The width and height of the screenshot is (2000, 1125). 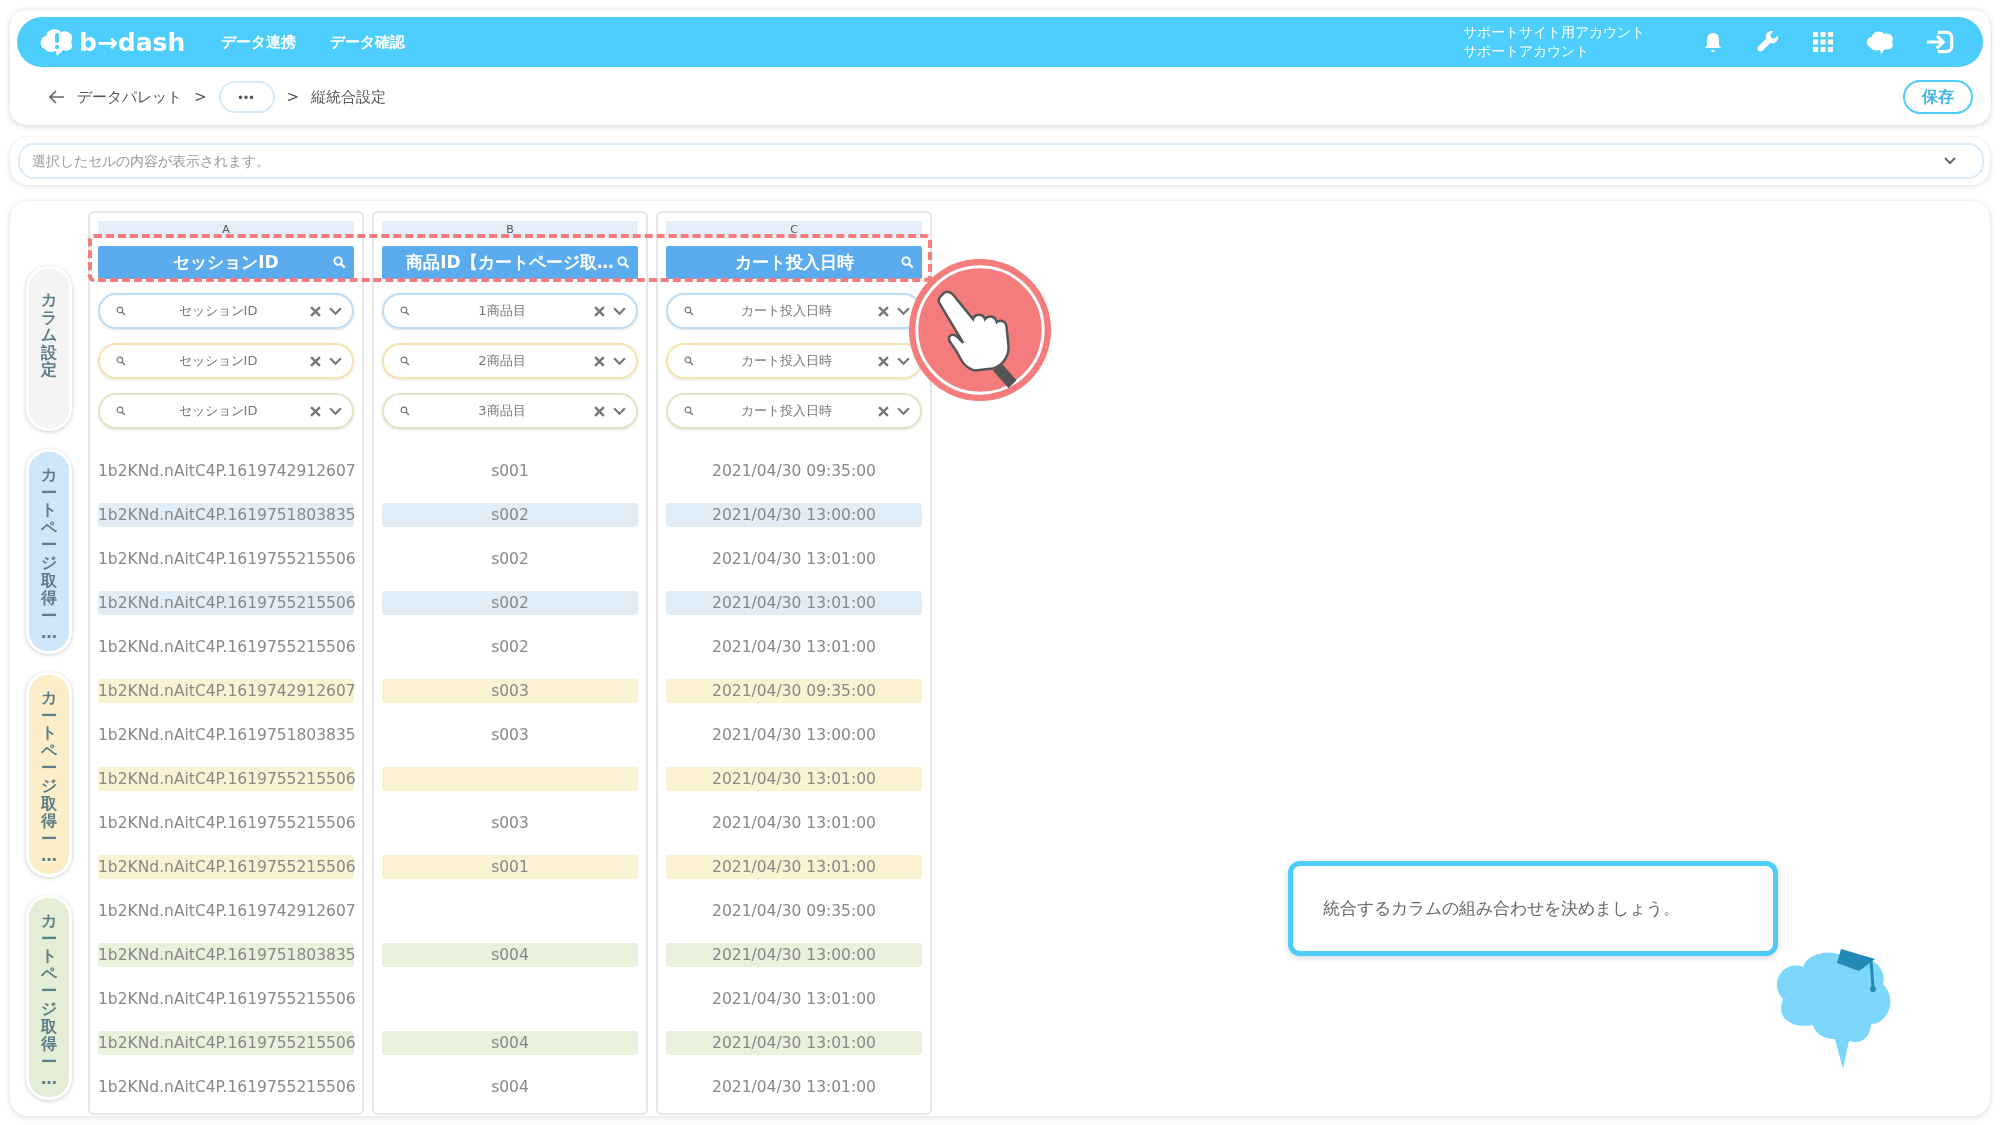 I want to click on column-header-button: カート投入日時, so click(x=794, y=262).